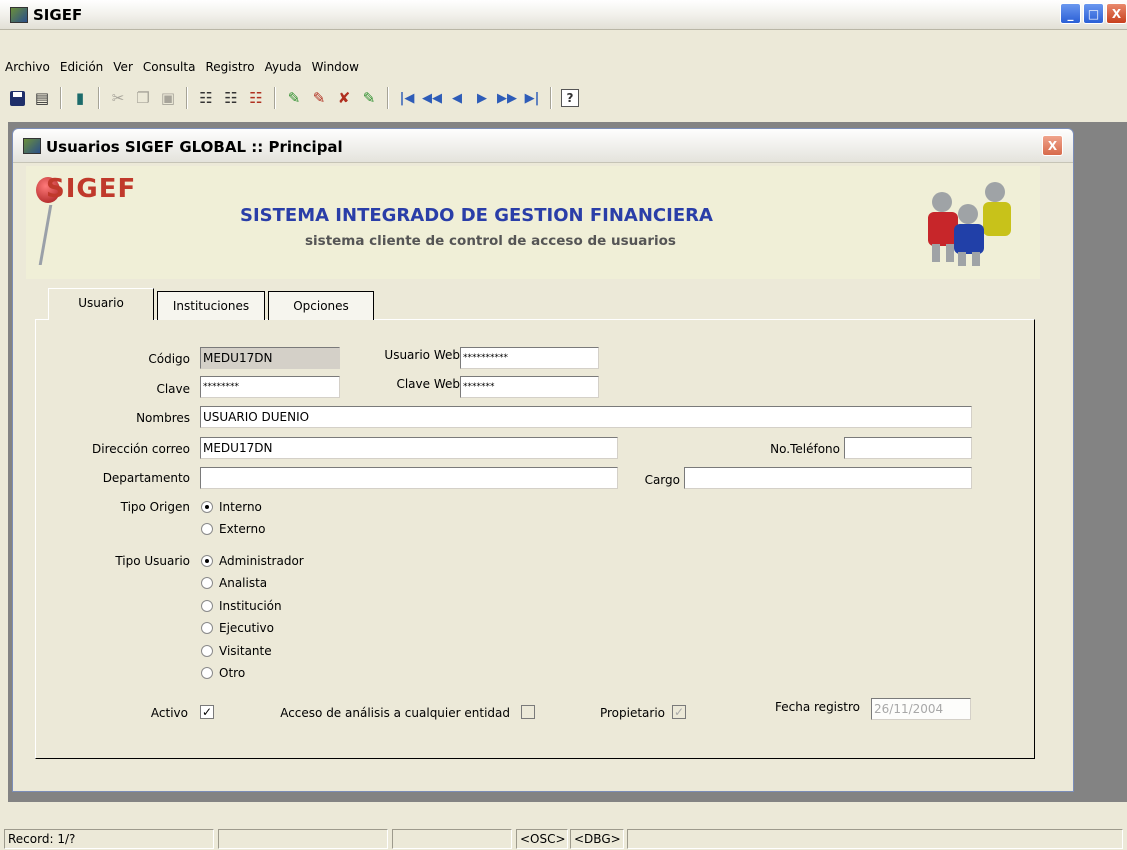  What do you see at coordinates (19, 15) in the screenshot?
I see `app-icon` at bounding box center [19, 15].